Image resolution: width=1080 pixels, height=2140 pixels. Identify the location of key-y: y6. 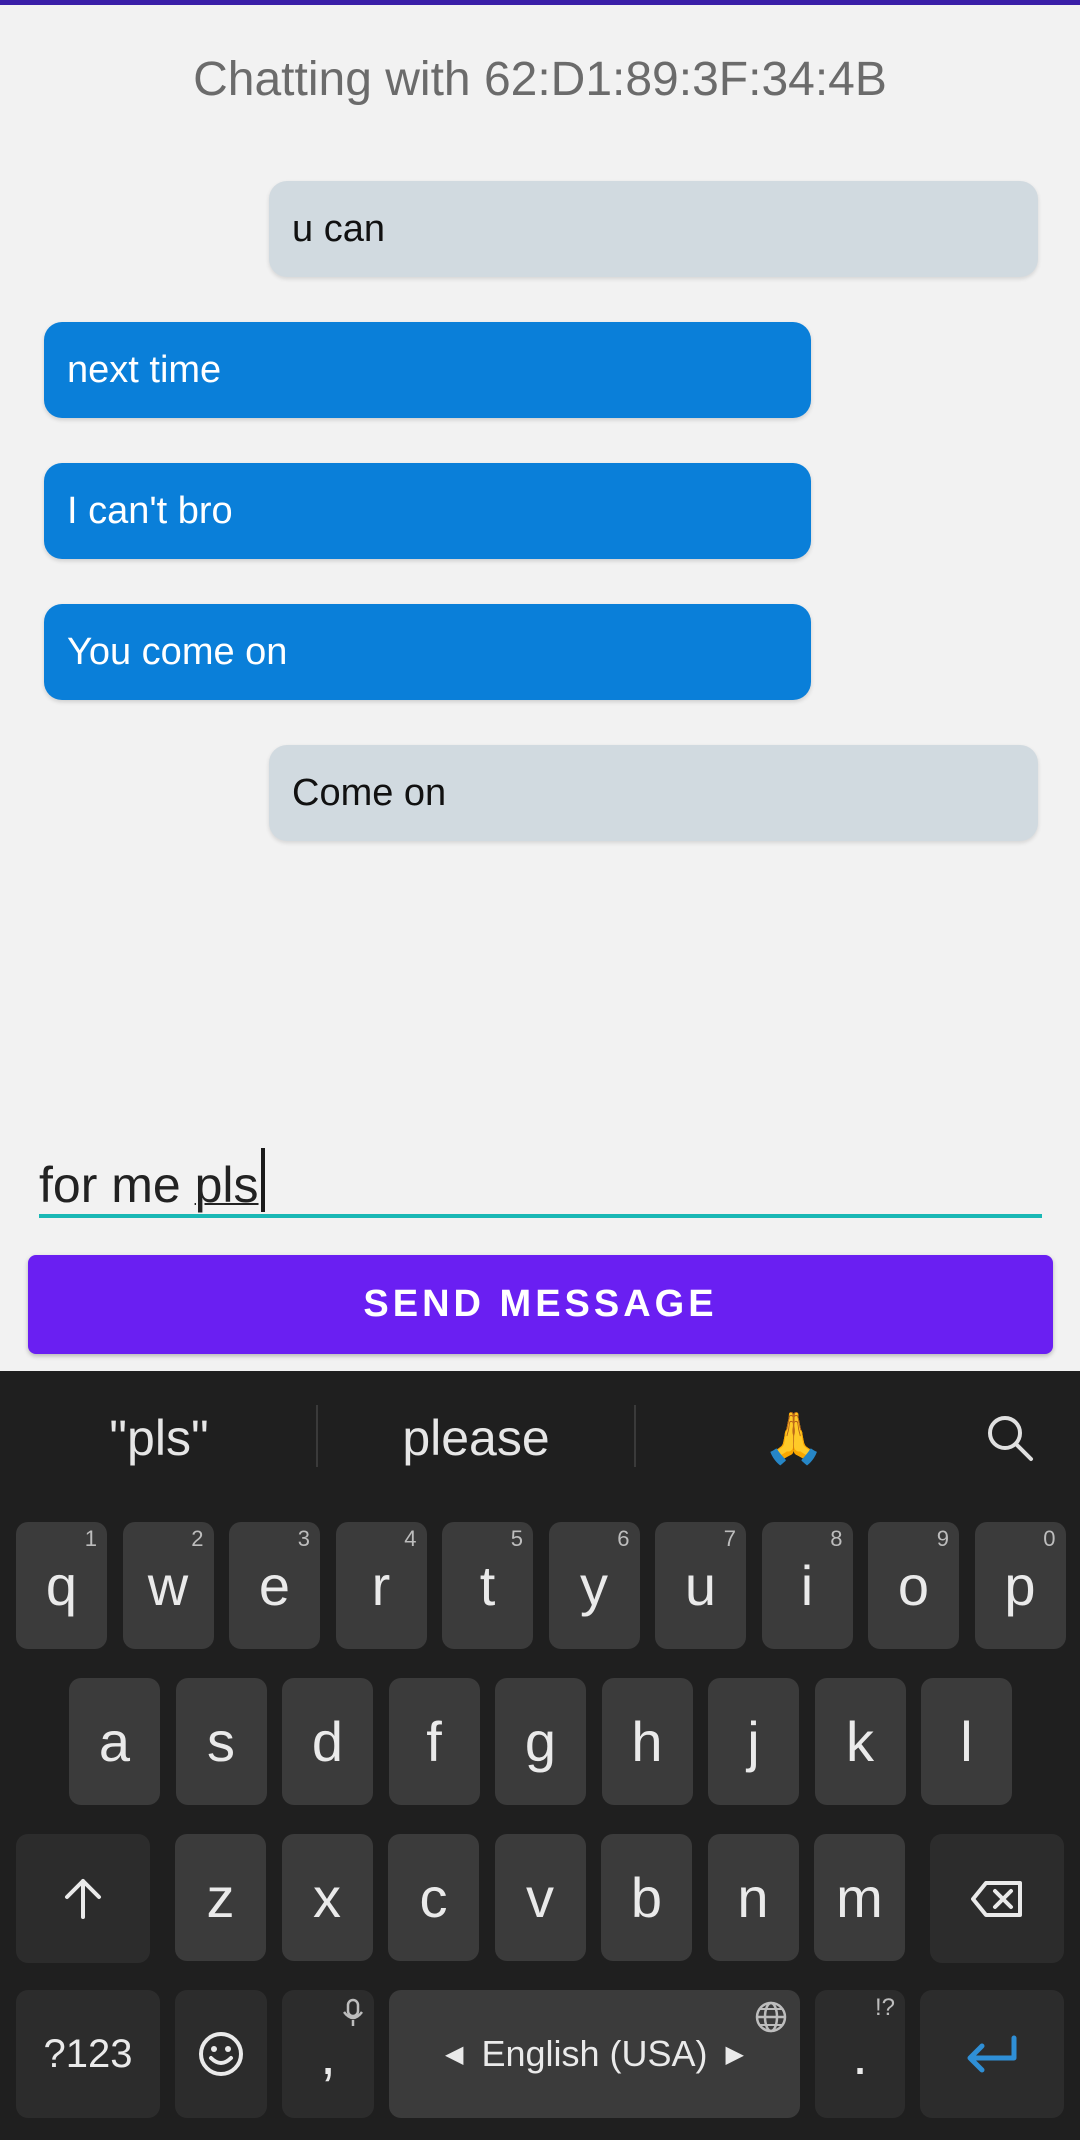
(594, 1585).